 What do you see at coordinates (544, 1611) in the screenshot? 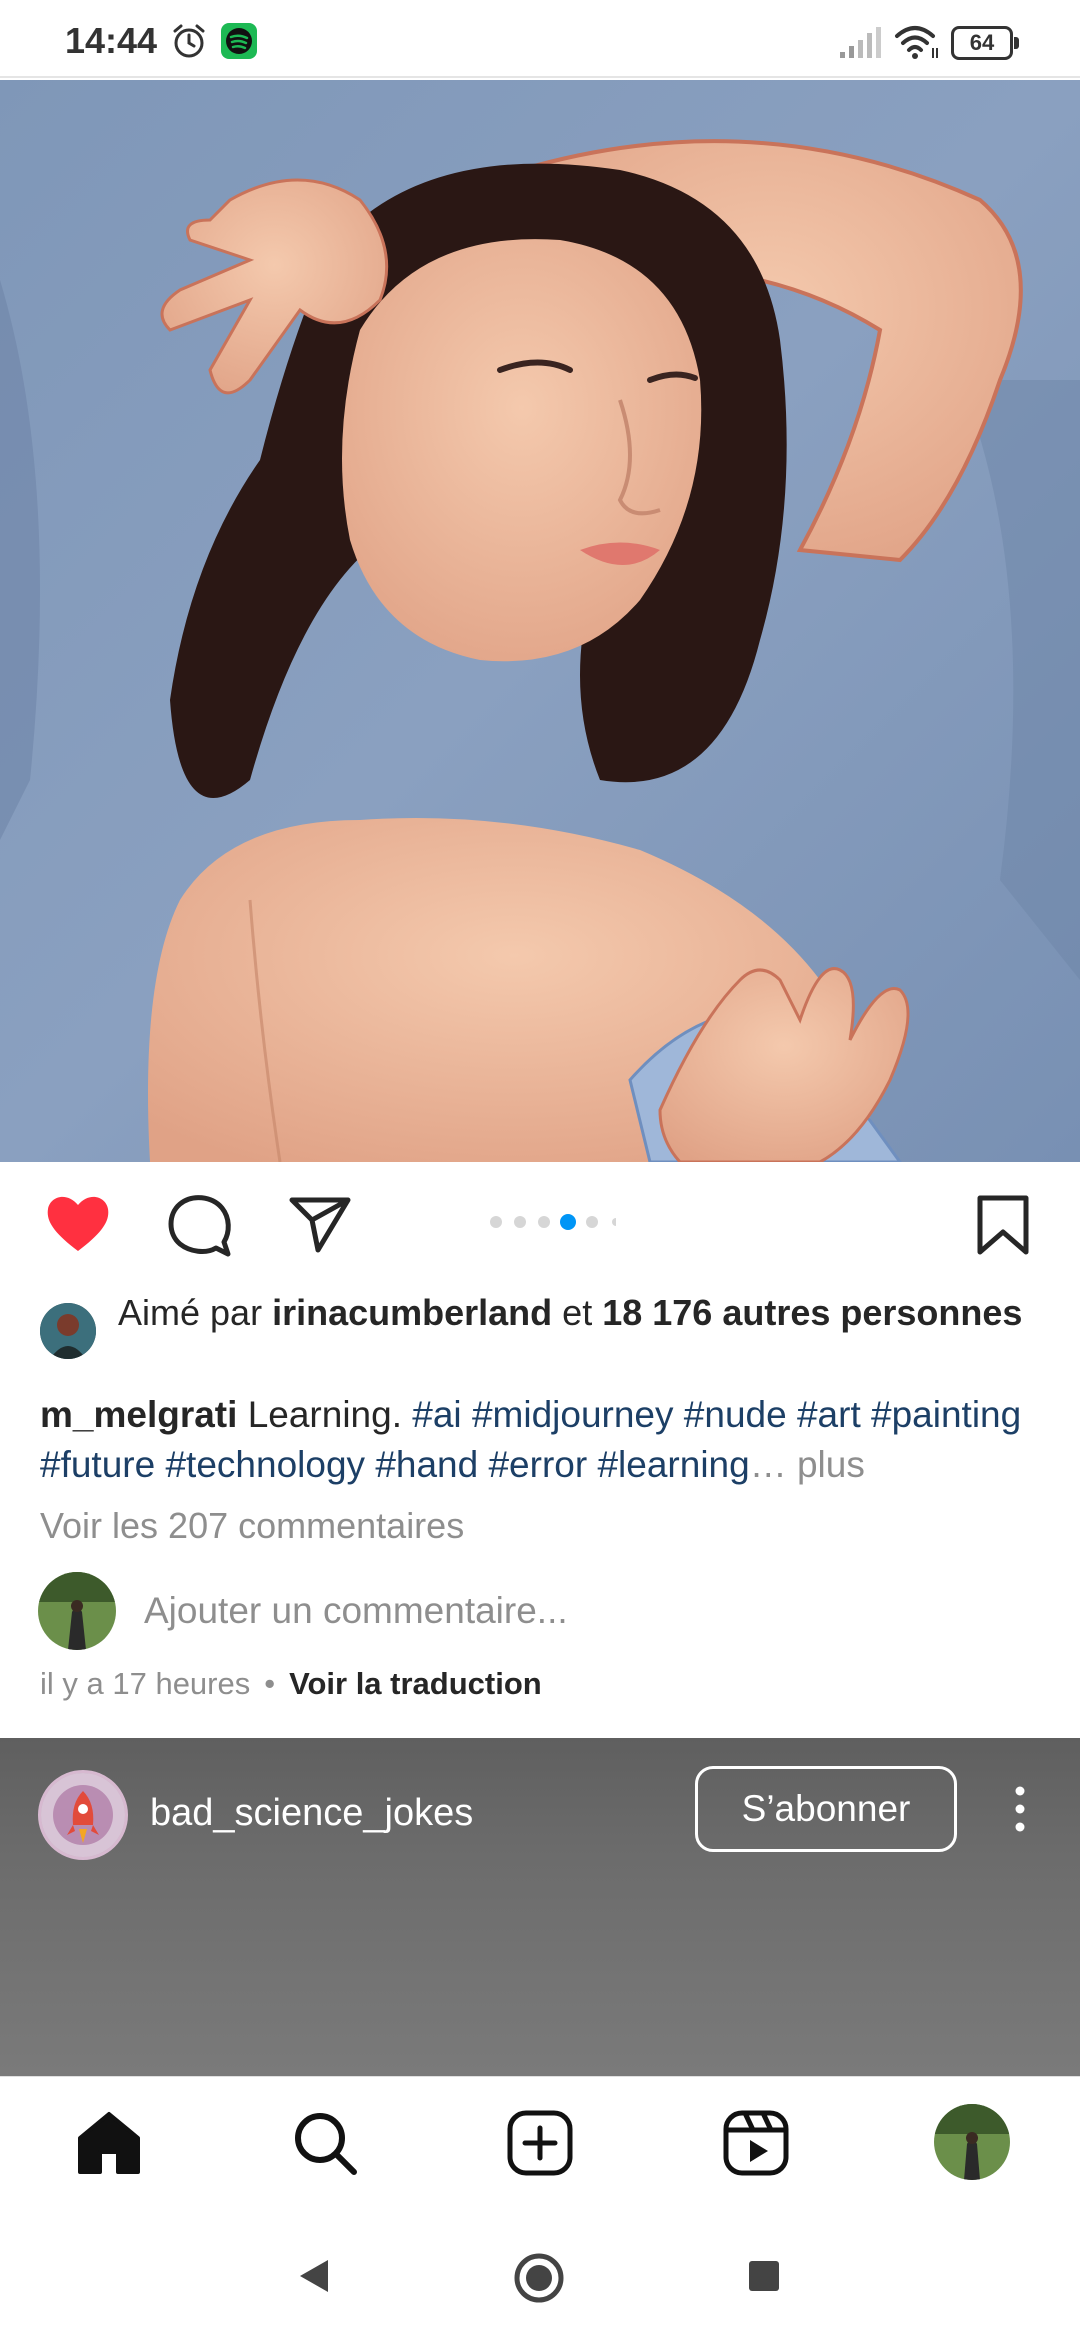
I see `add-comment-input` at bounding box center [544, 1611].